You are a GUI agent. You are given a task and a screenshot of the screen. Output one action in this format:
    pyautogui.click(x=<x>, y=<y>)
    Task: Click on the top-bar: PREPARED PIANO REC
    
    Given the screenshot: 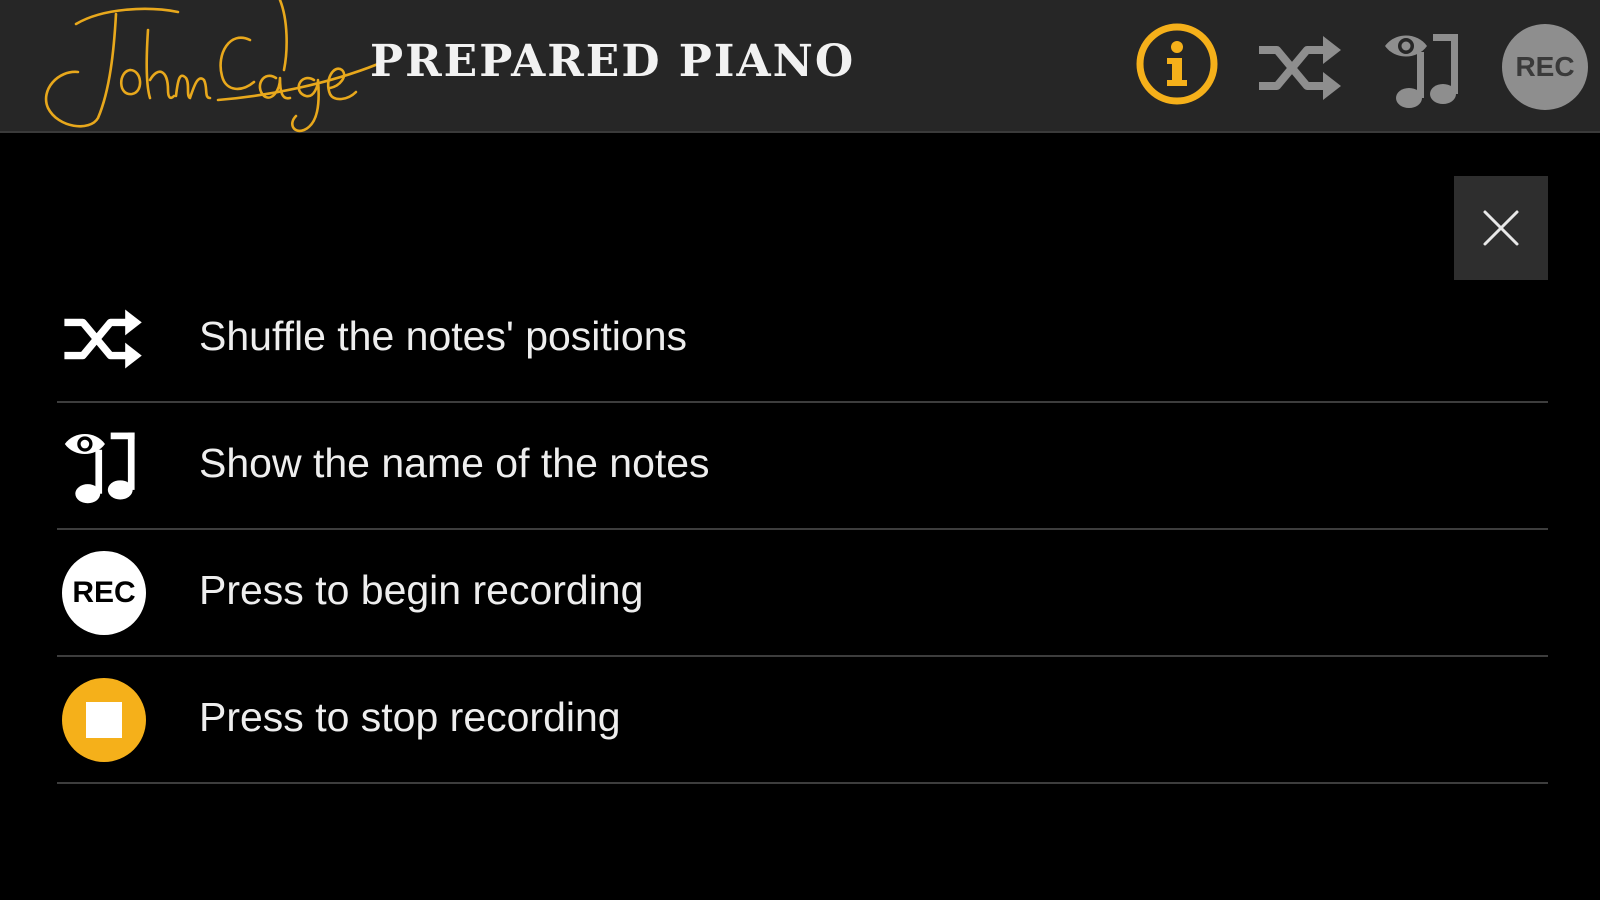 What is the action you would take?
    pyautogui.click(x=800, y=66)
    